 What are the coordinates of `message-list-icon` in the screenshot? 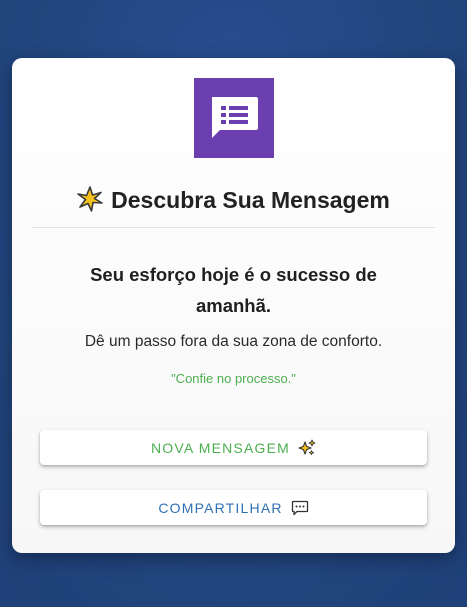 It's located at (235, 117).